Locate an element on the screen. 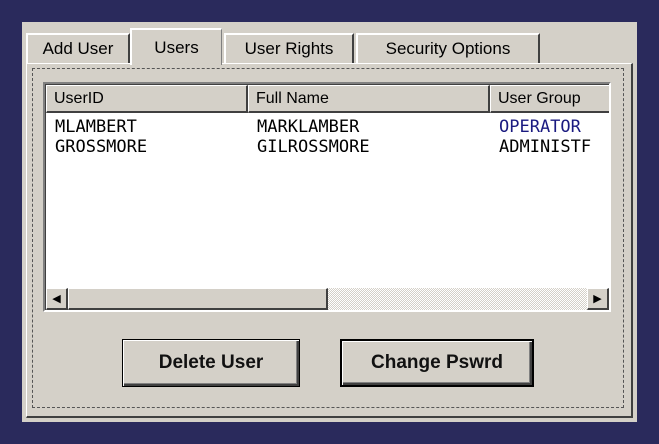 The height and width of the screenshot is (444, 659). tab-label: Security Options is located at coordinates (448, 48).